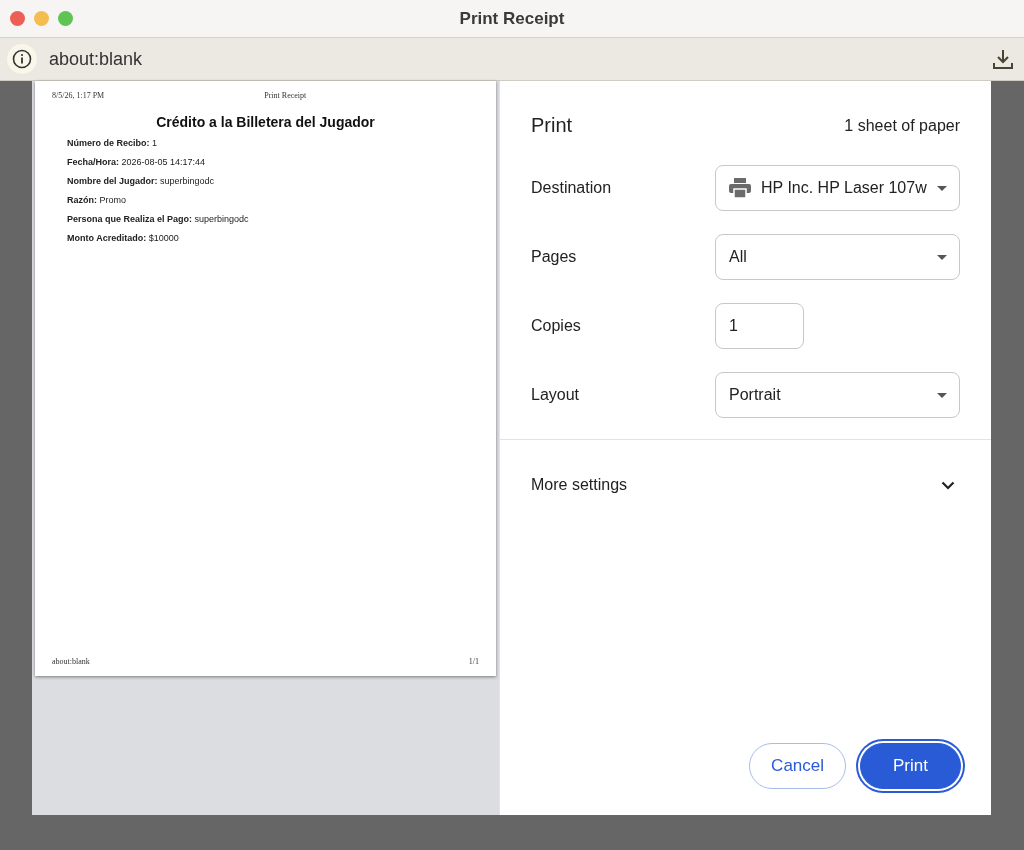  Describe the element at coordinates (554, 257) in the screenshot. I see `setting-label: Pages` at that location.